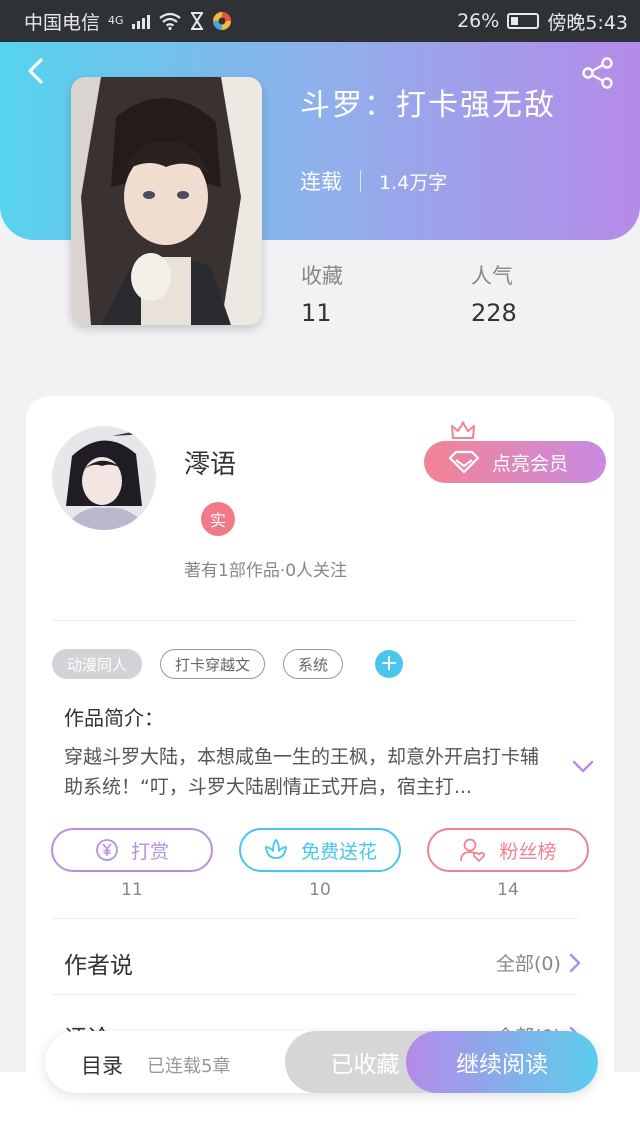 This screenshot has height=1138, width=640. What do you see at coordinates (492, 276) in the screenshot?
I see `popularity-label: 人气` at bounding box center [492, 276].